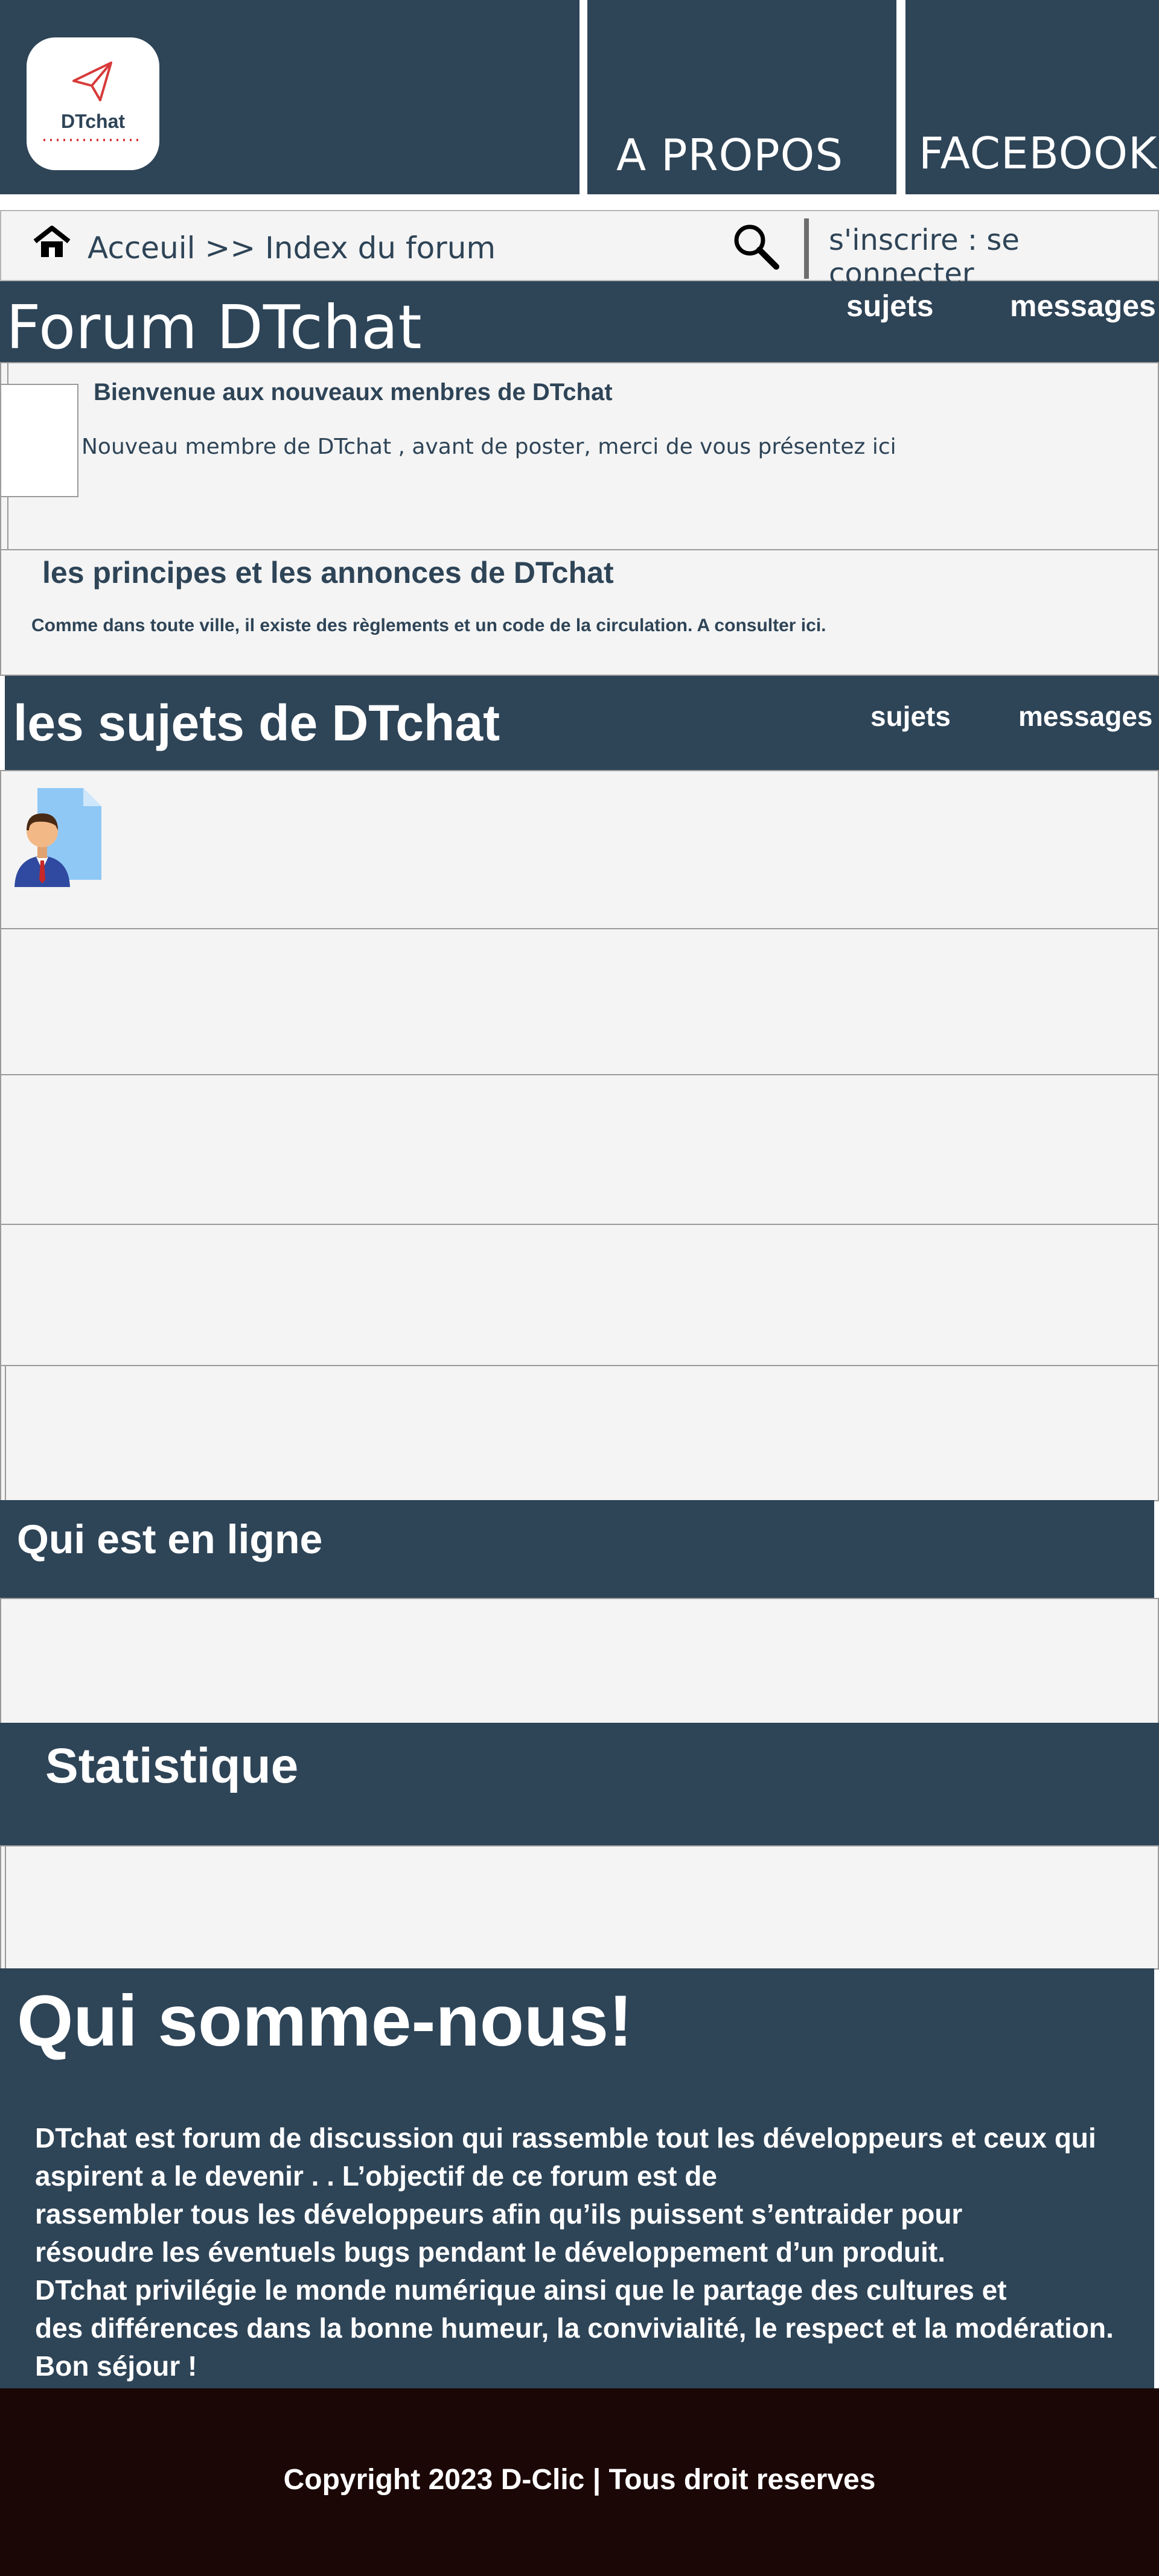 The image size is (1159, 2576). I want to click on about-title: Qui somme-nous!, so click(325, 2020).